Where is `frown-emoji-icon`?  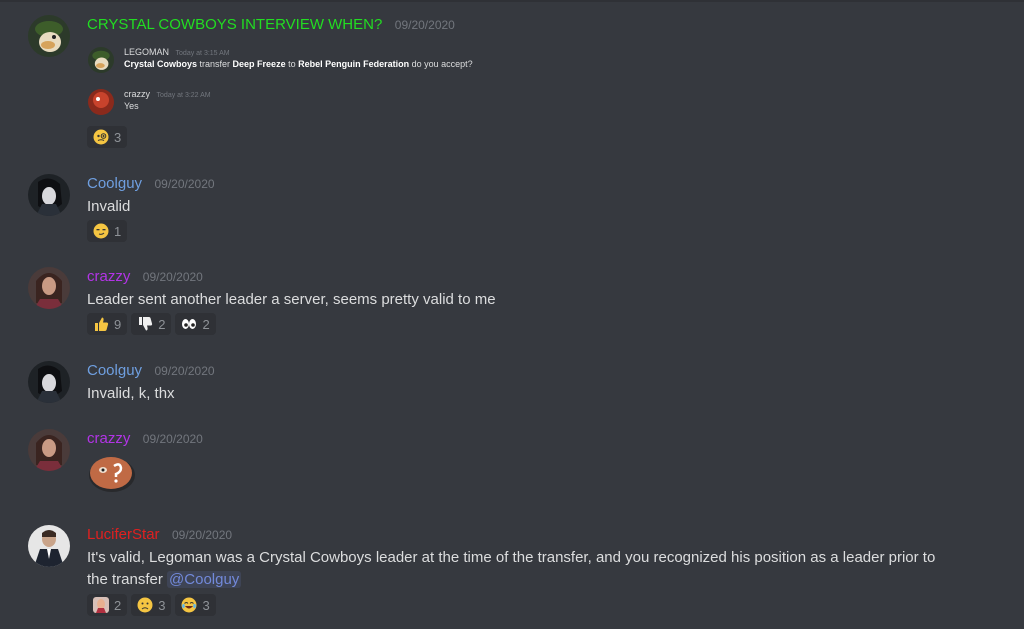
frown-emoji-icon is located at coordinates (145, 605).